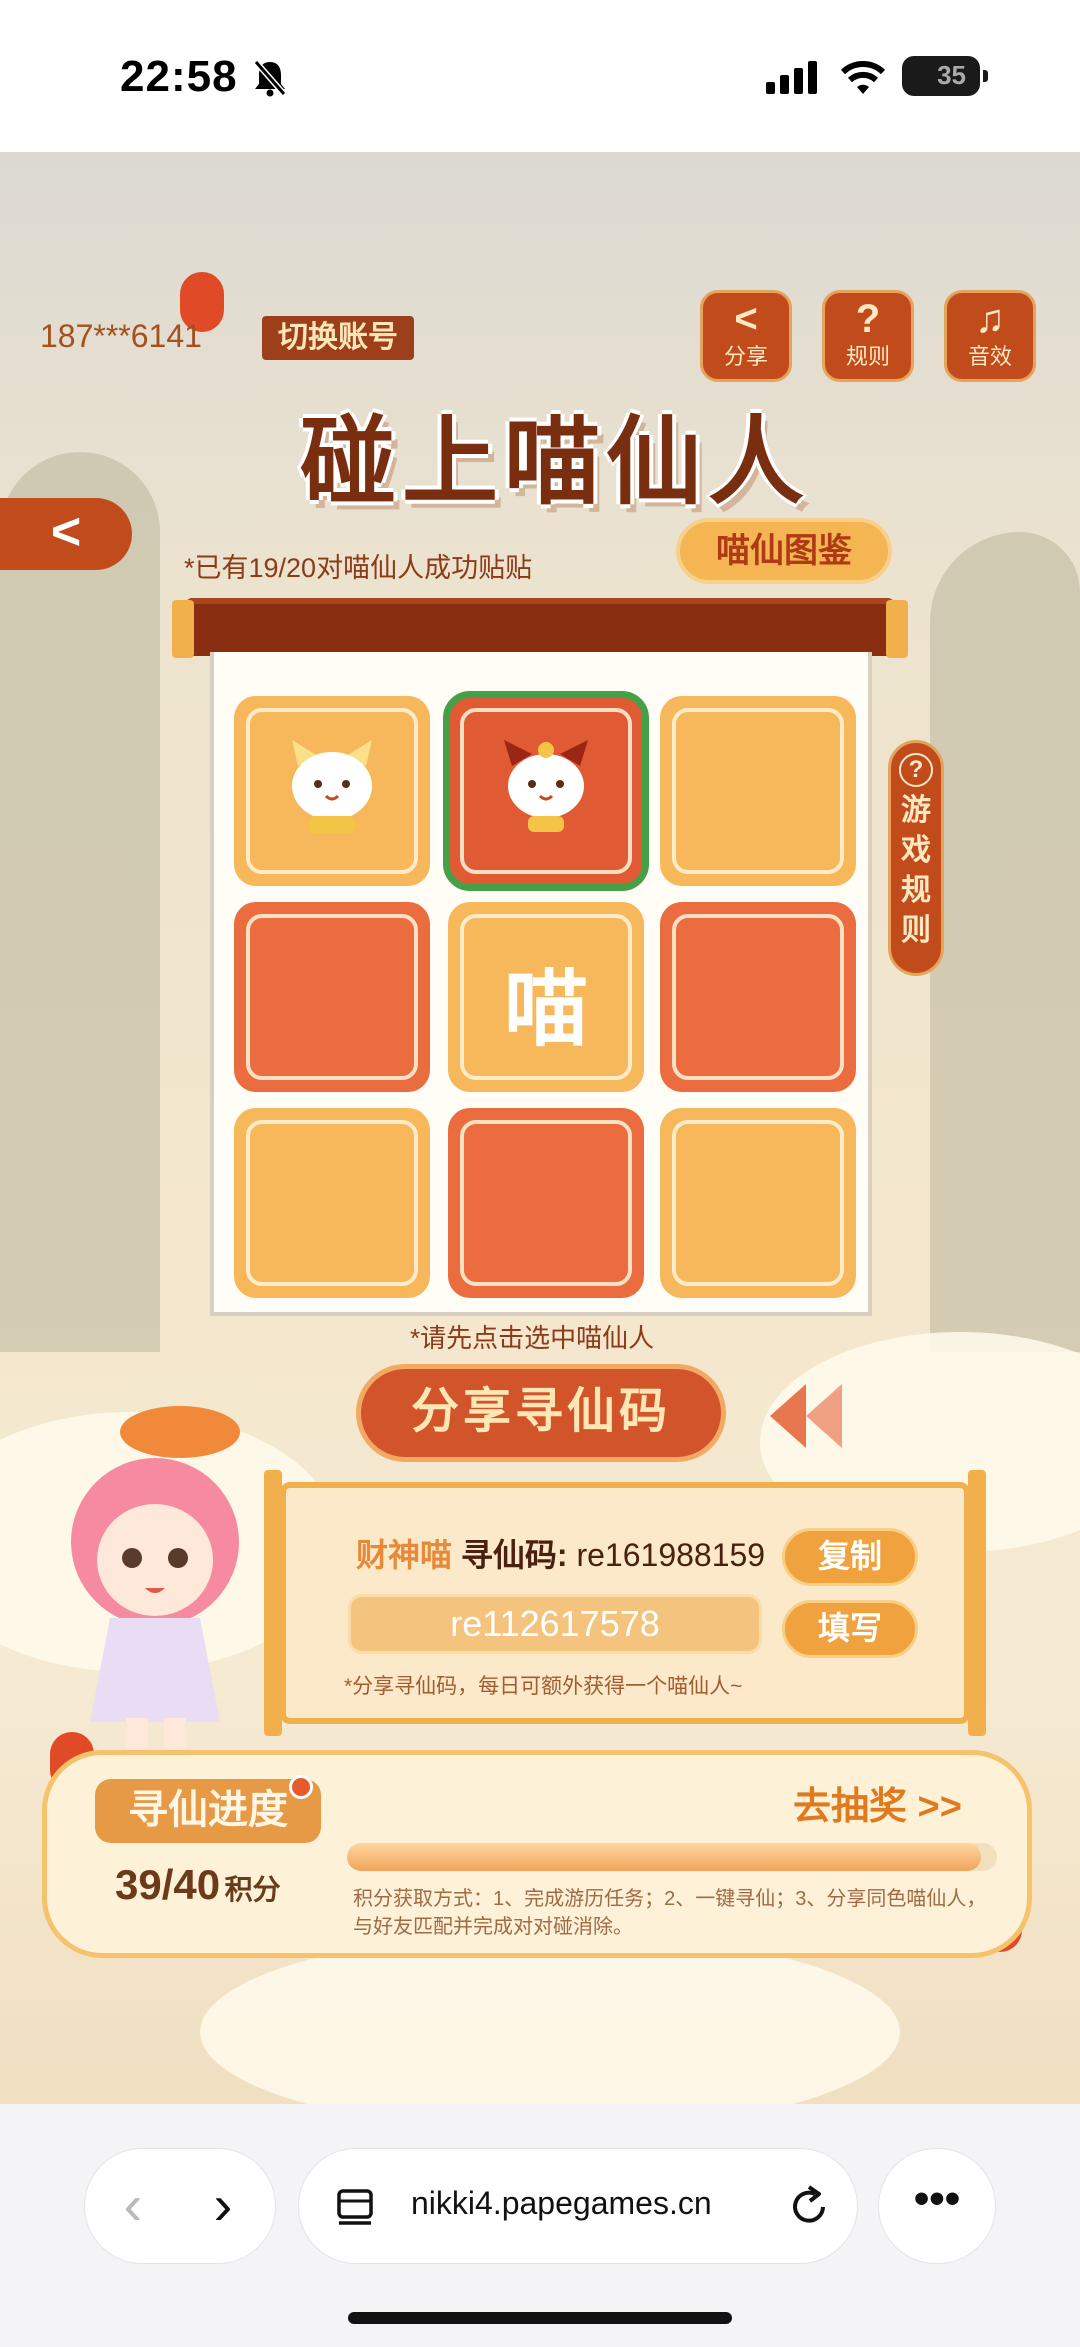 The width and height of the screenshot is (1080, 2347). I want to click on tile-miao-text: 喵, so click(545, 1009).